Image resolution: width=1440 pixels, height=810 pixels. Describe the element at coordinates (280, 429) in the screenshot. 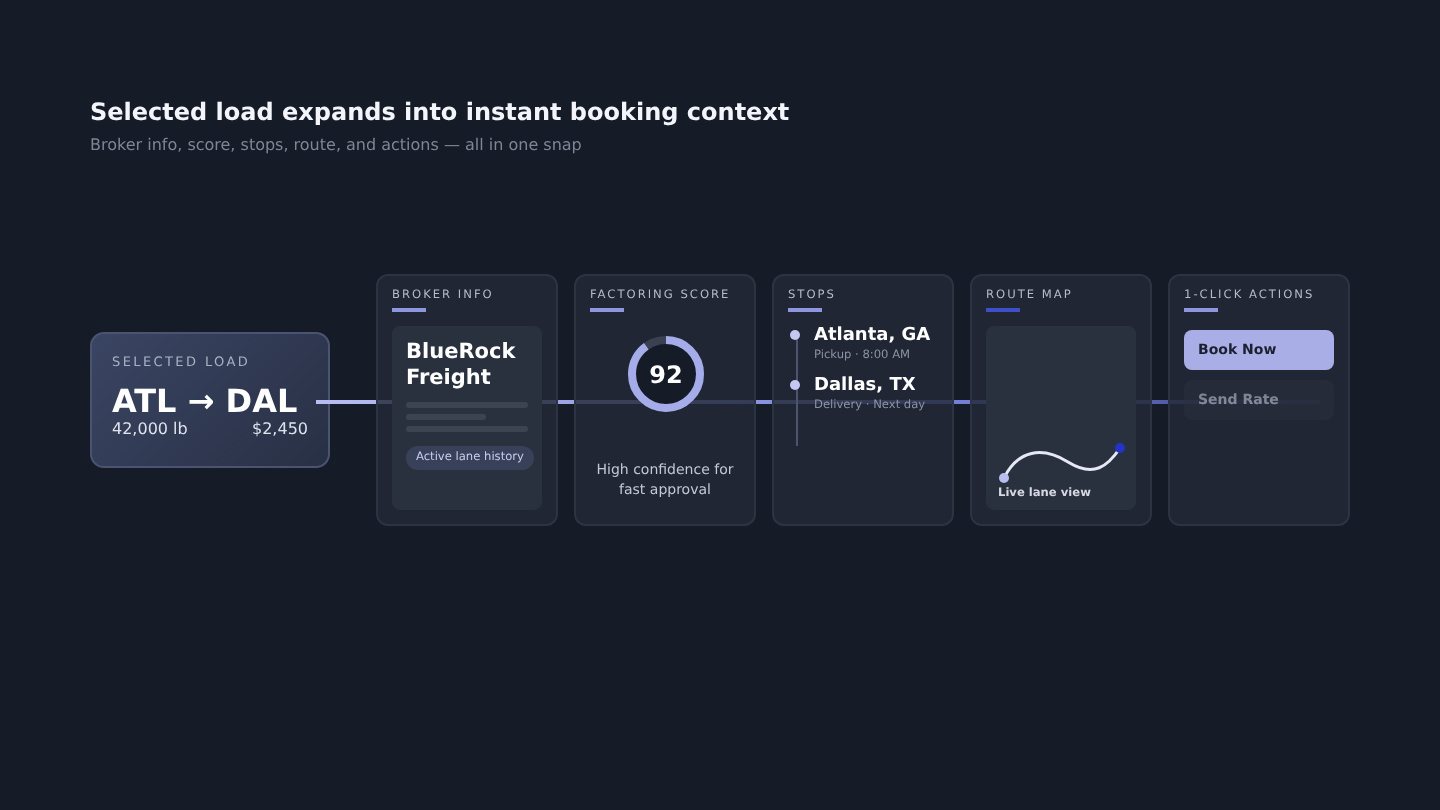

I see `load-price: $2,450` at that location.